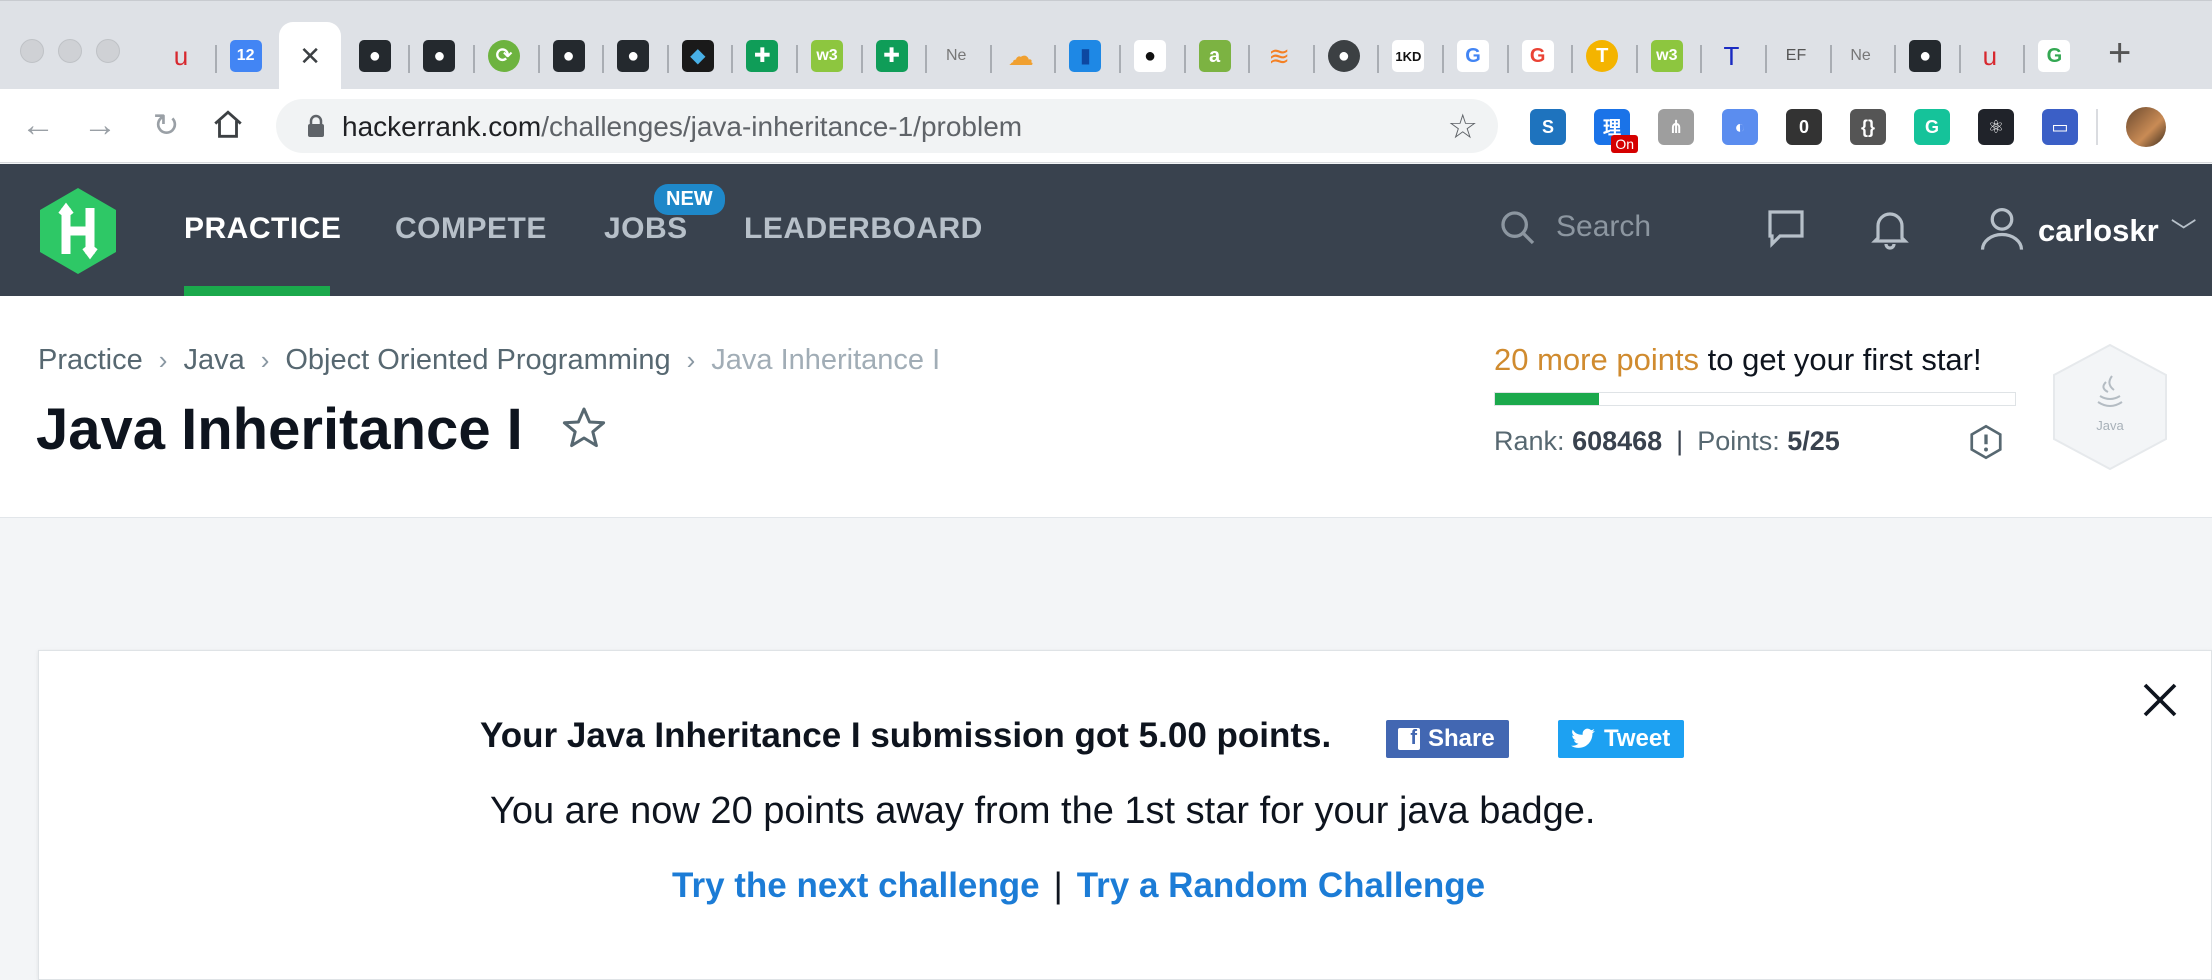 This screenshot has height=980, width=2212. Describe the element at coordinates (2146, 127) in the screenshot. I see `profile-avatar` at that location.